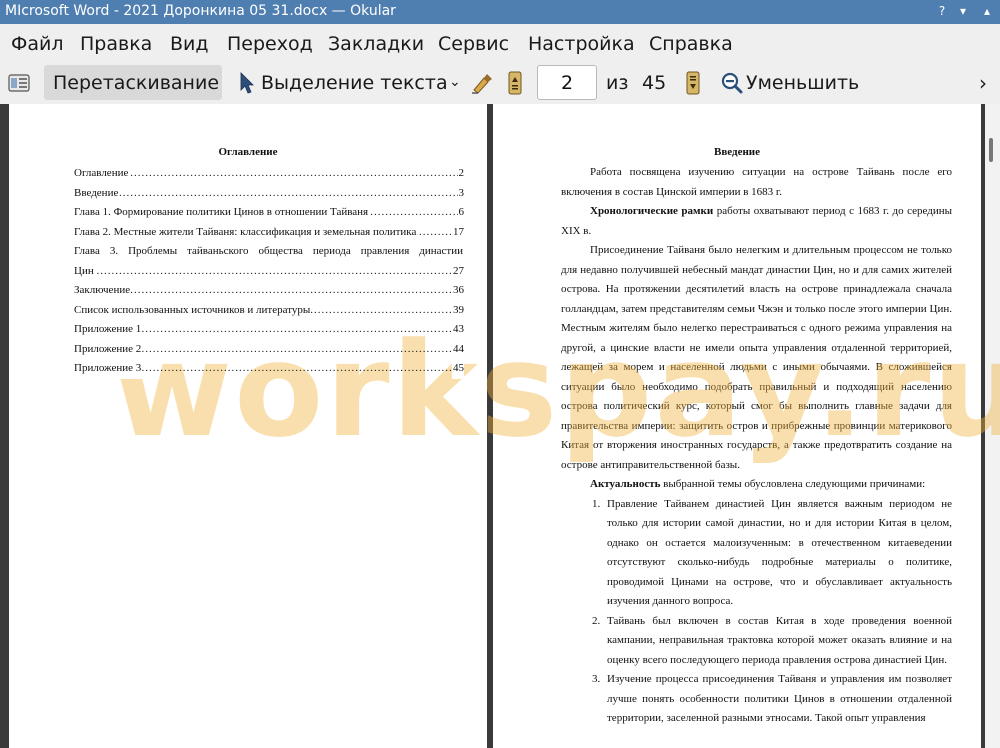  I want to click on sidebar-toggle-icon, so click(19, 85).